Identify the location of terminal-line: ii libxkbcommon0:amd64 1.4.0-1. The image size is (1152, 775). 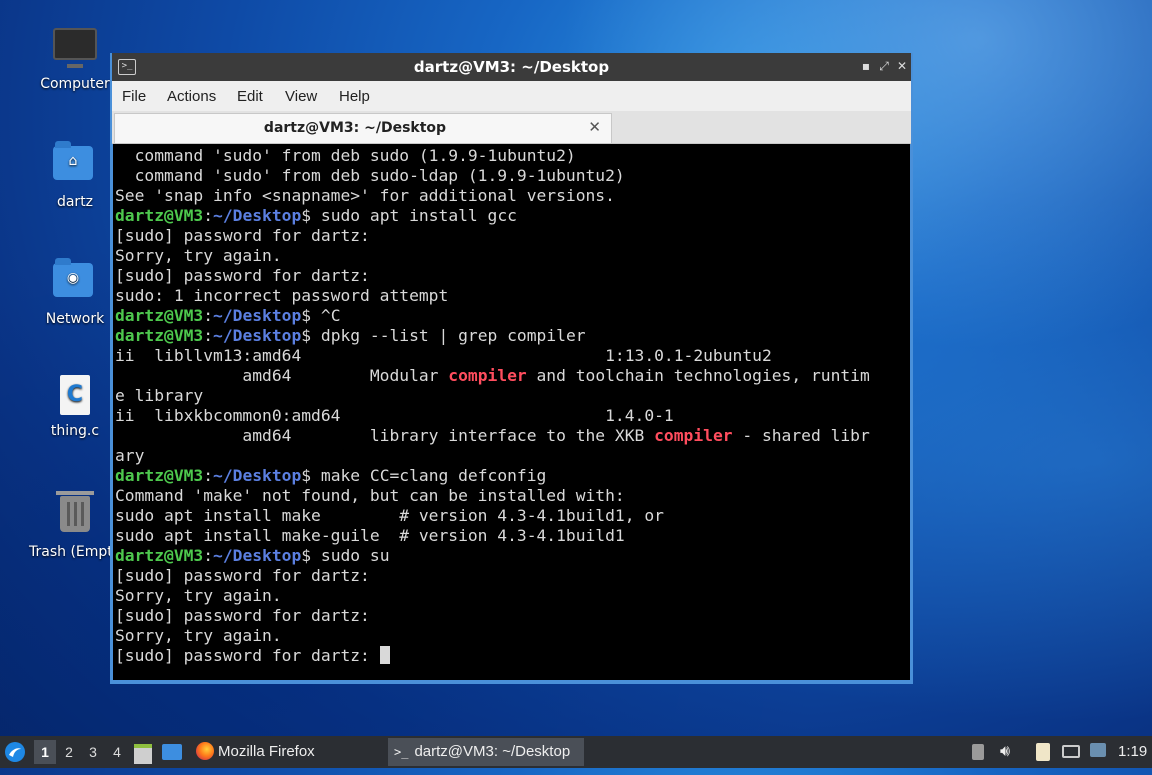
(512, 416).